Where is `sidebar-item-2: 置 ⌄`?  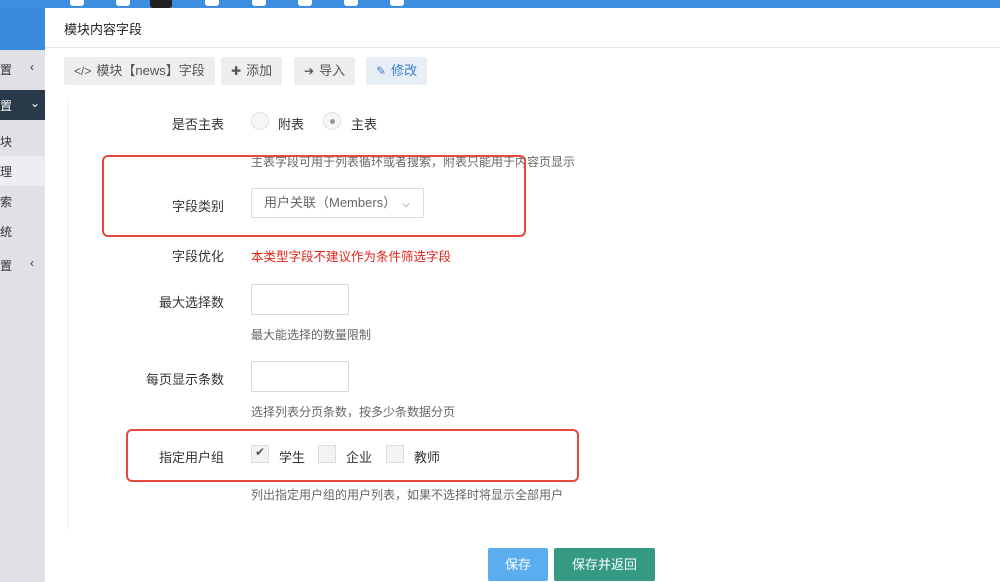
sidebar-item-2: 置 ⌄ is located at coordinates (22, 105).